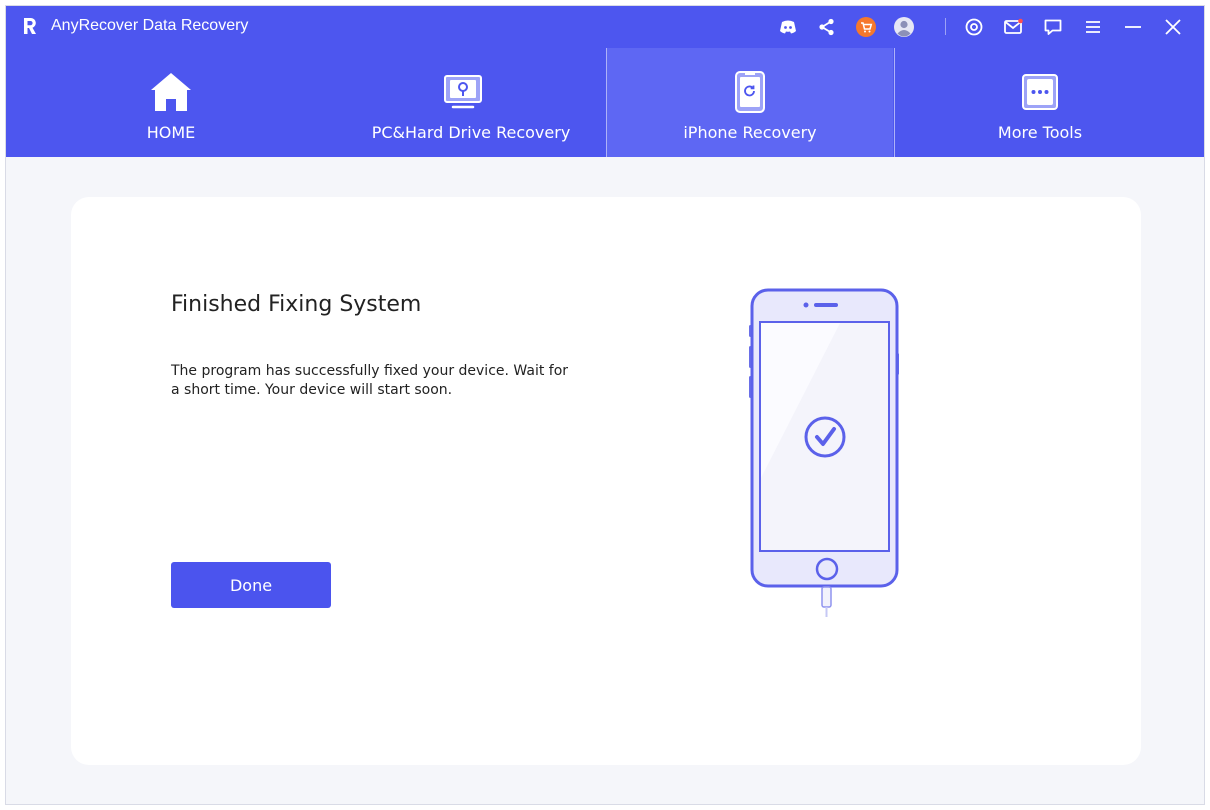 The image size is (1210, 810). What do you see at coordinates (296, 304) in the screenshot?
I see `page-title: Finished Fixing System` at bounding box center [296, 304].